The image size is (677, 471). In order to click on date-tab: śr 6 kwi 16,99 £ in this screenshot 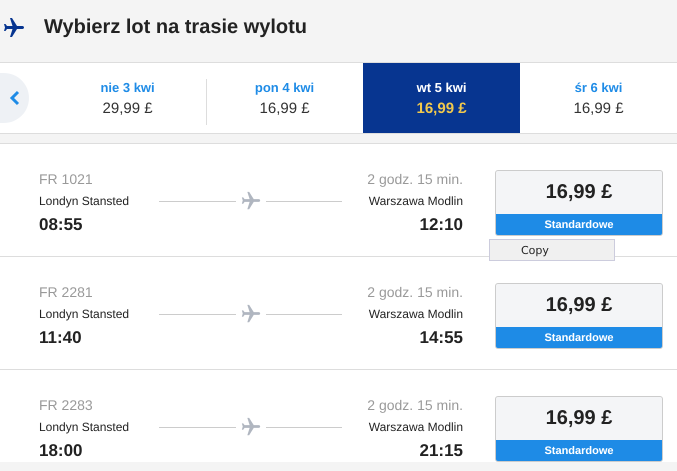, I will do `click(598, 98)`.